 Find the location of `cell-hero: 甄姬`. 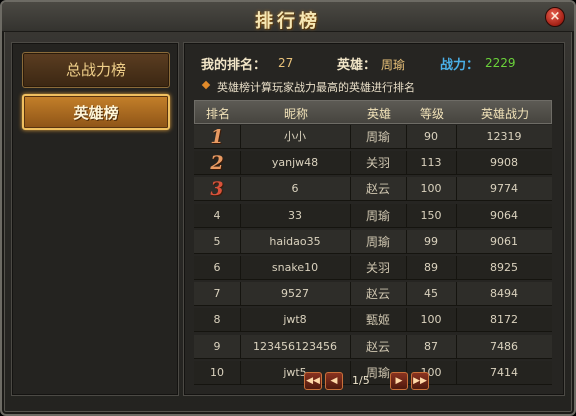

cell-hero: 甄姬 is located at coordinates (377, 320).